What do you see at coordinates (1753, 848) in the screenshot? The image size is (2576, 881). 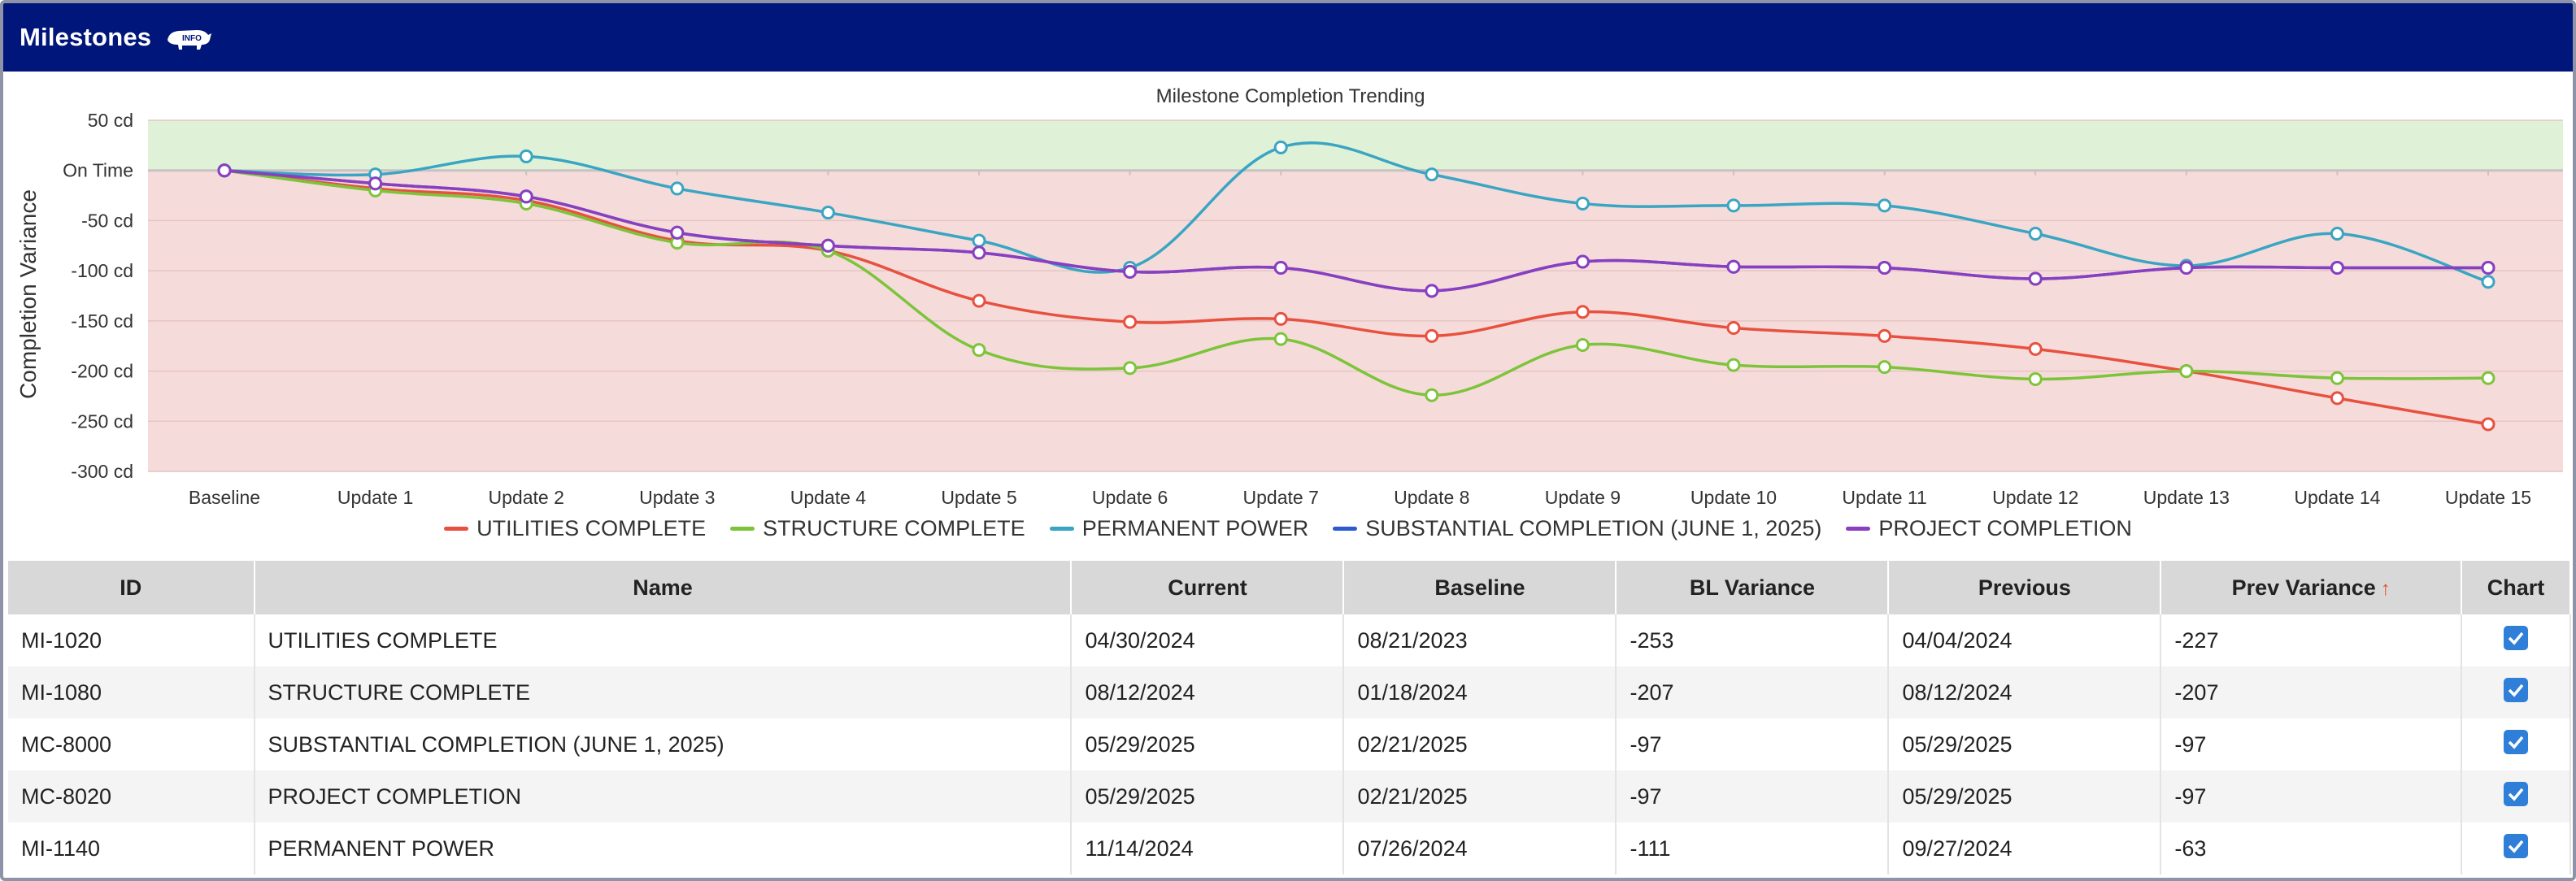 I see `cell-bl-variance: -111` at bounding box center [1753, 848].